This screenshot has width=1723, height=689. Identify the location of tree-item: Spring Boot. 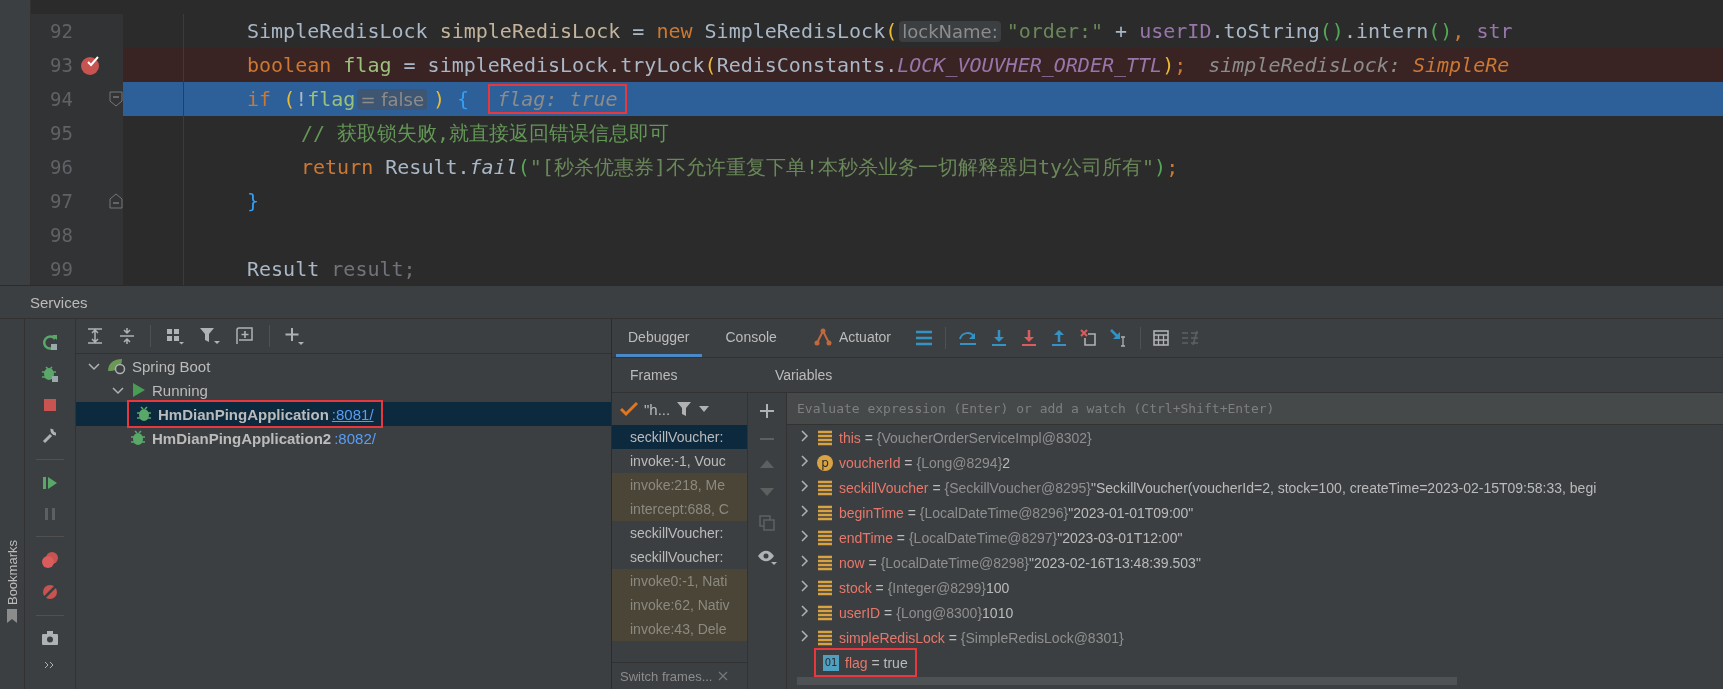
(171, 366).